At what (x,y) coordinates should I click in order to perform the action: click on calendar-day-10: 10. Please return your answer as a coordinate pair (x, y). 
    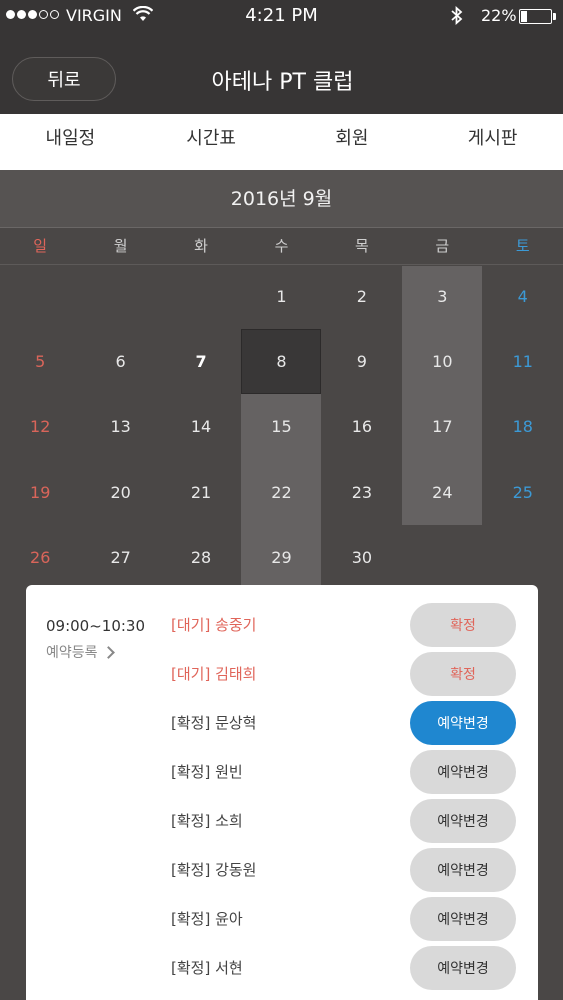
    Looking at the image, I should click on (442, 363).